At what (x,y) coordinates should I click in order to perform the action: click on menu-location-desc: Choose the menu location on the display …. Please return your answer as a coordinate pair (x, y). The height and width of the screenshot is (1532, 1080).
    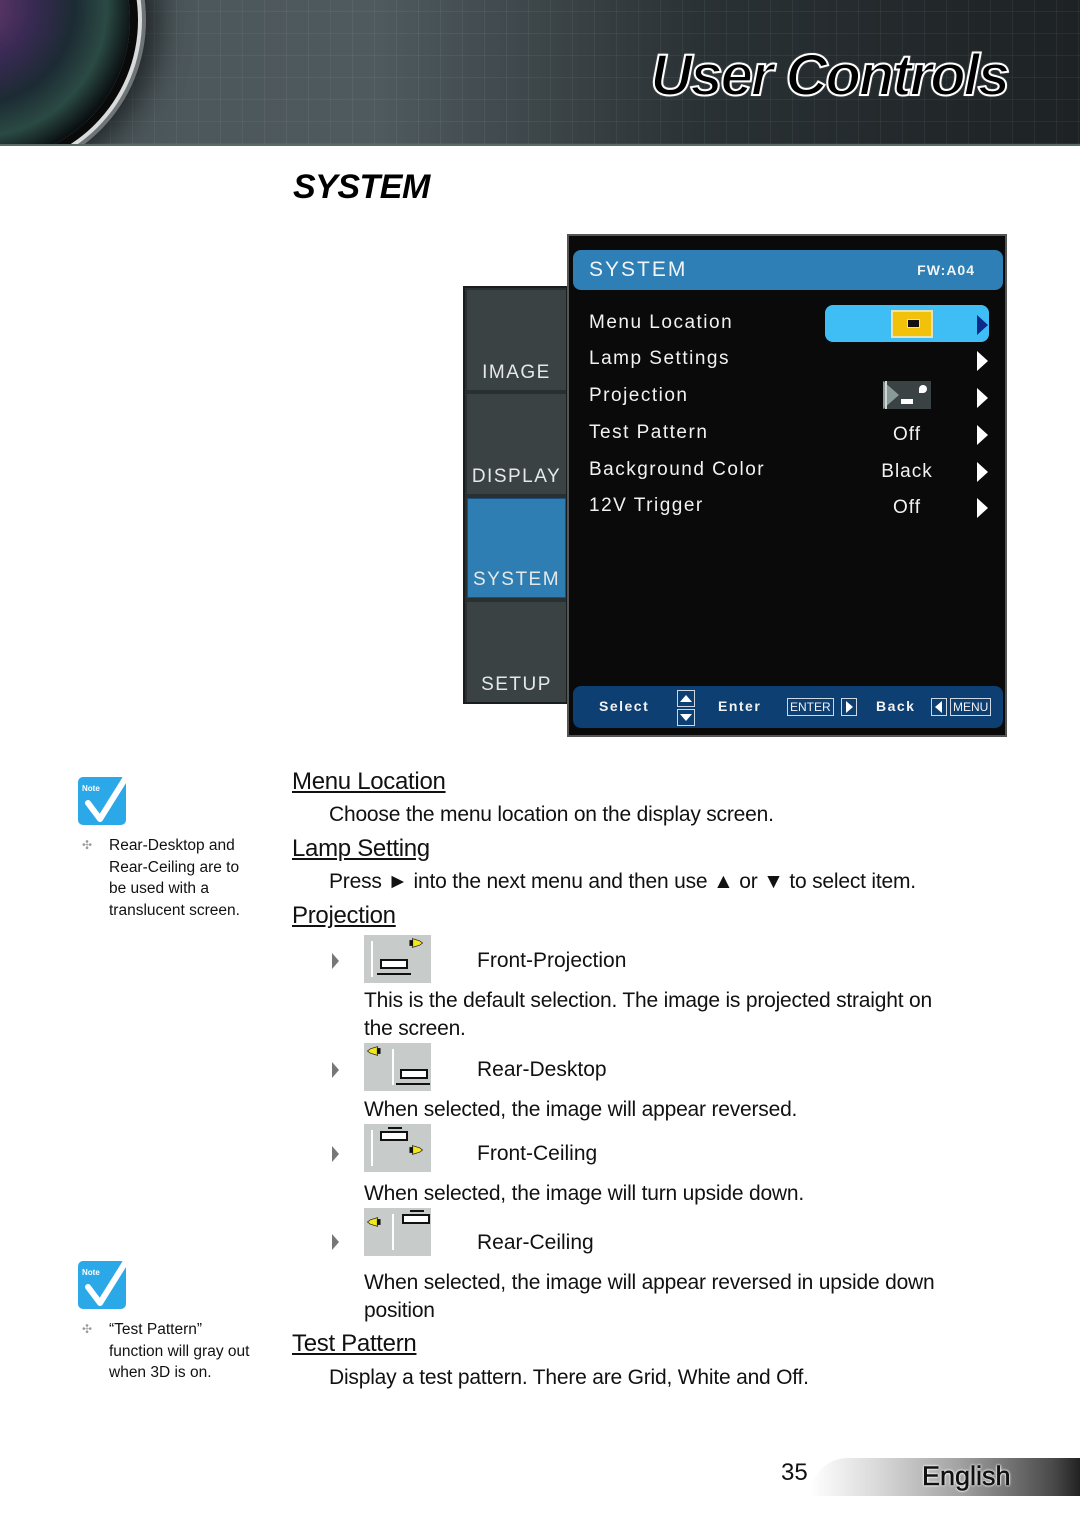
    Looking at the image, I should click on (551, 814).